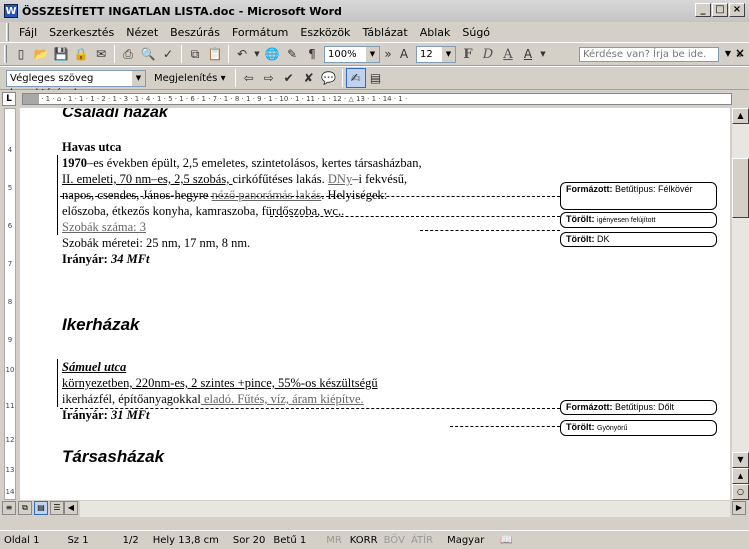  What do you see at coordinates (372, 54) in the screenshot?
I see `zoom-dropdown-icon: ▼` at bounding box center [372, 54].